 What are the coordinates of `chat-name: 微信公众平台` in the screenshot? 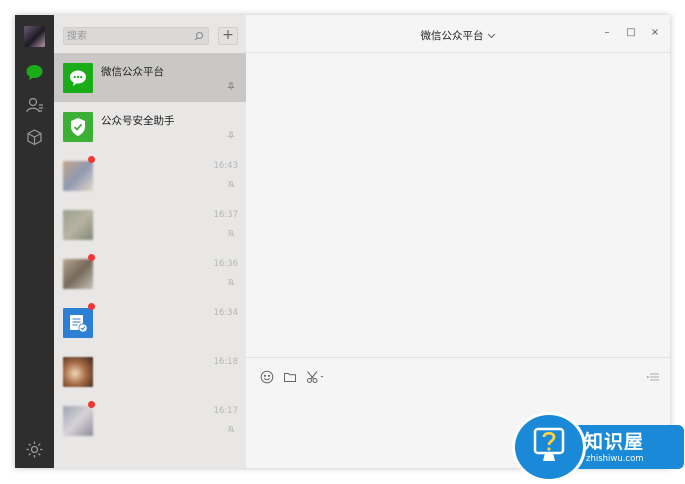 It's located at (132, 72).